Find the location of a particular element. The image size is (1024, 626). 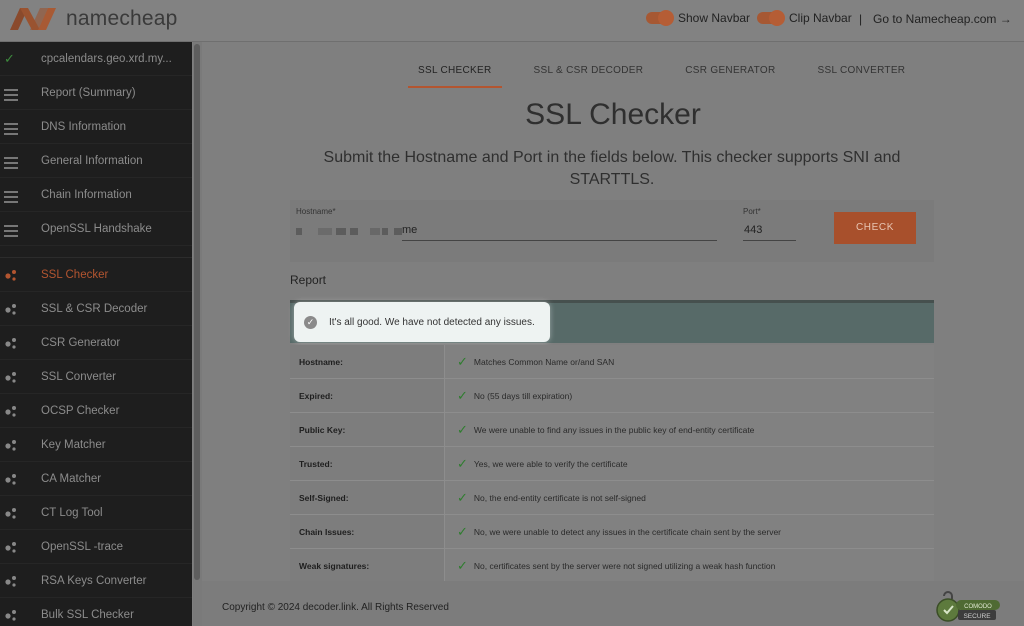

row-value-text: No (55 days till expiration) is located at coordinates (523, 395).